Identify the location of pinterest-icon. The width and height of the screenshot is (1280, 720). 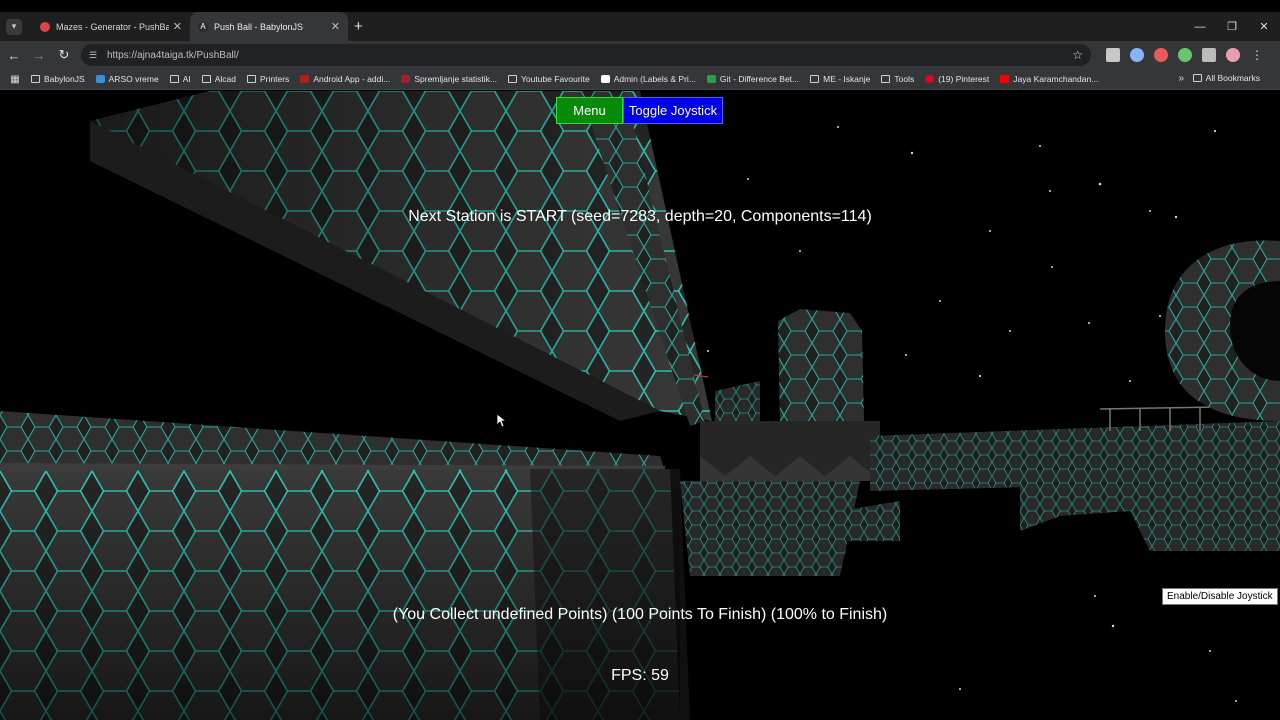
(930, 79).